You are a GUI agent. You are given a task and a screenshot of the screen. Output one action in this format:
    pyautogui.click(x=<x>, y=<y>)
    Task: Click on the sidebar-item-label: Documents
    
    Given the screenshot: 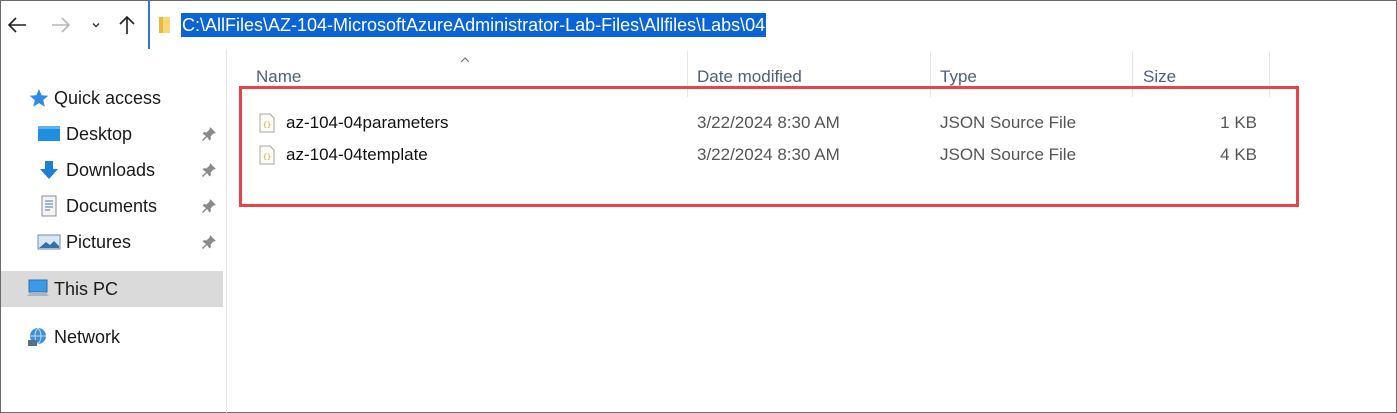 What is the action you would take?
    pyautogui.click(x=112, y=205)
    